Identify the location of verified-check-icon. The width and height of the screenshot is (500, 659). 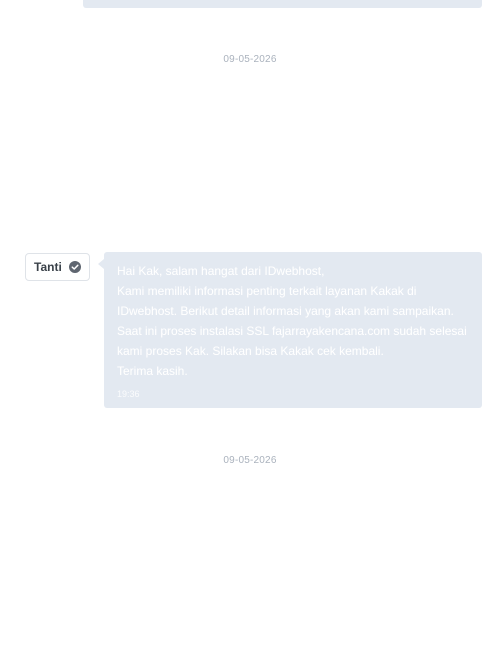
(74, 267).